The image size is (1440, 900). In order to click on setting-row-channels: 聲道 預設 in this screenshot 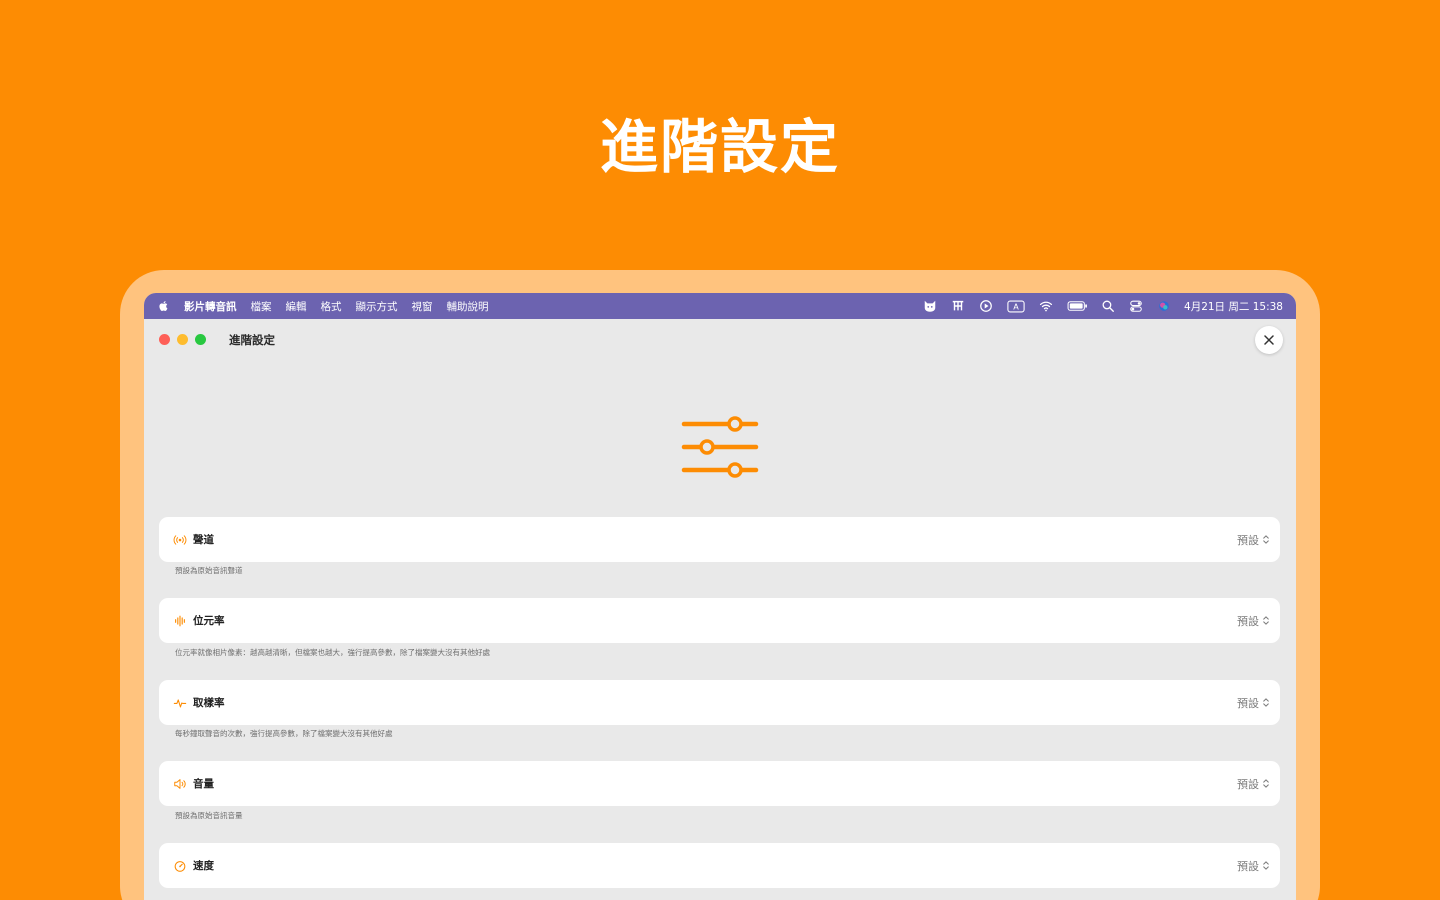, I will do `click(719, 539)`.